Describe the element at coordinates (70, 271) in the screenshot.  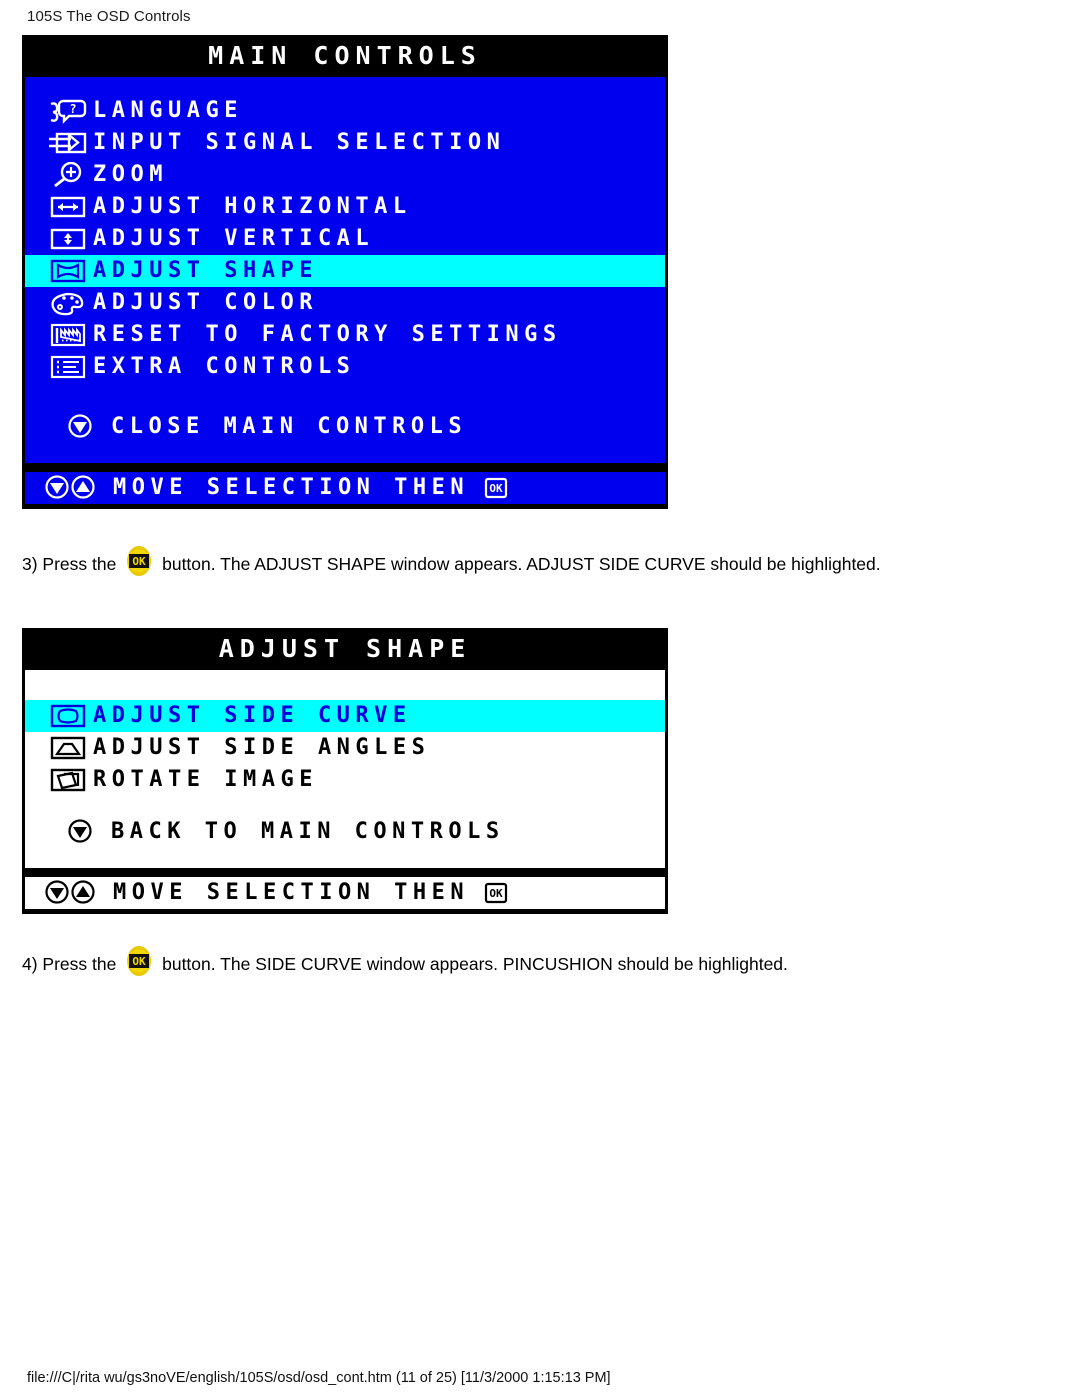
I see `adjust-shape-icon` at that location.